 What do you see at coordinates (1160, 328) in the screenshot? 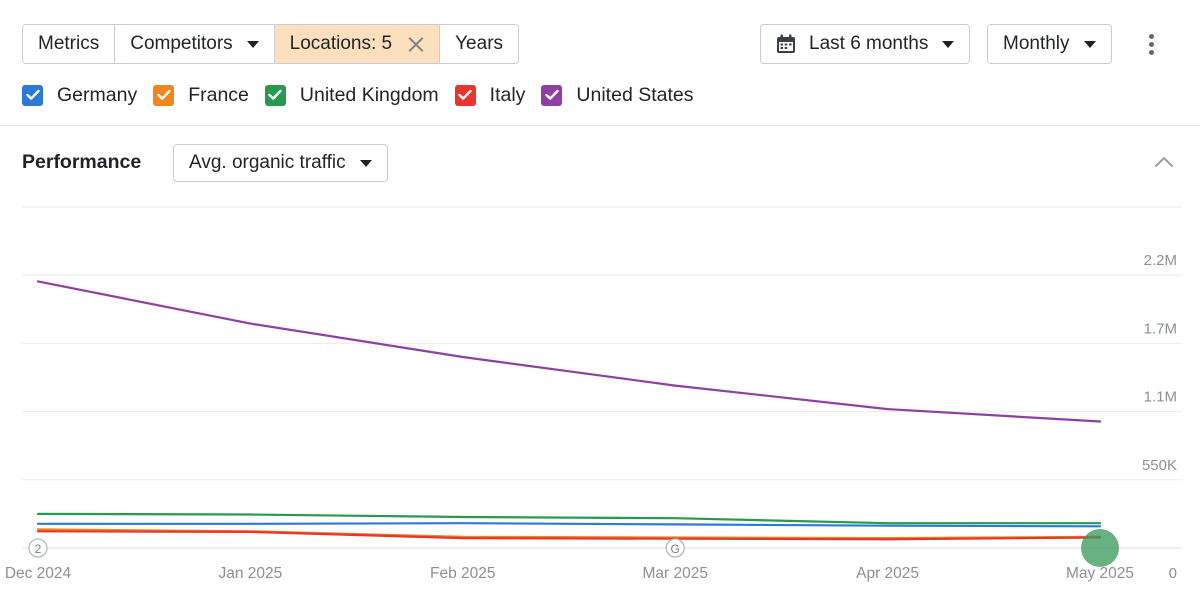
I see `y-tick-label: 1.7M` at bounding box center [1160, 328].